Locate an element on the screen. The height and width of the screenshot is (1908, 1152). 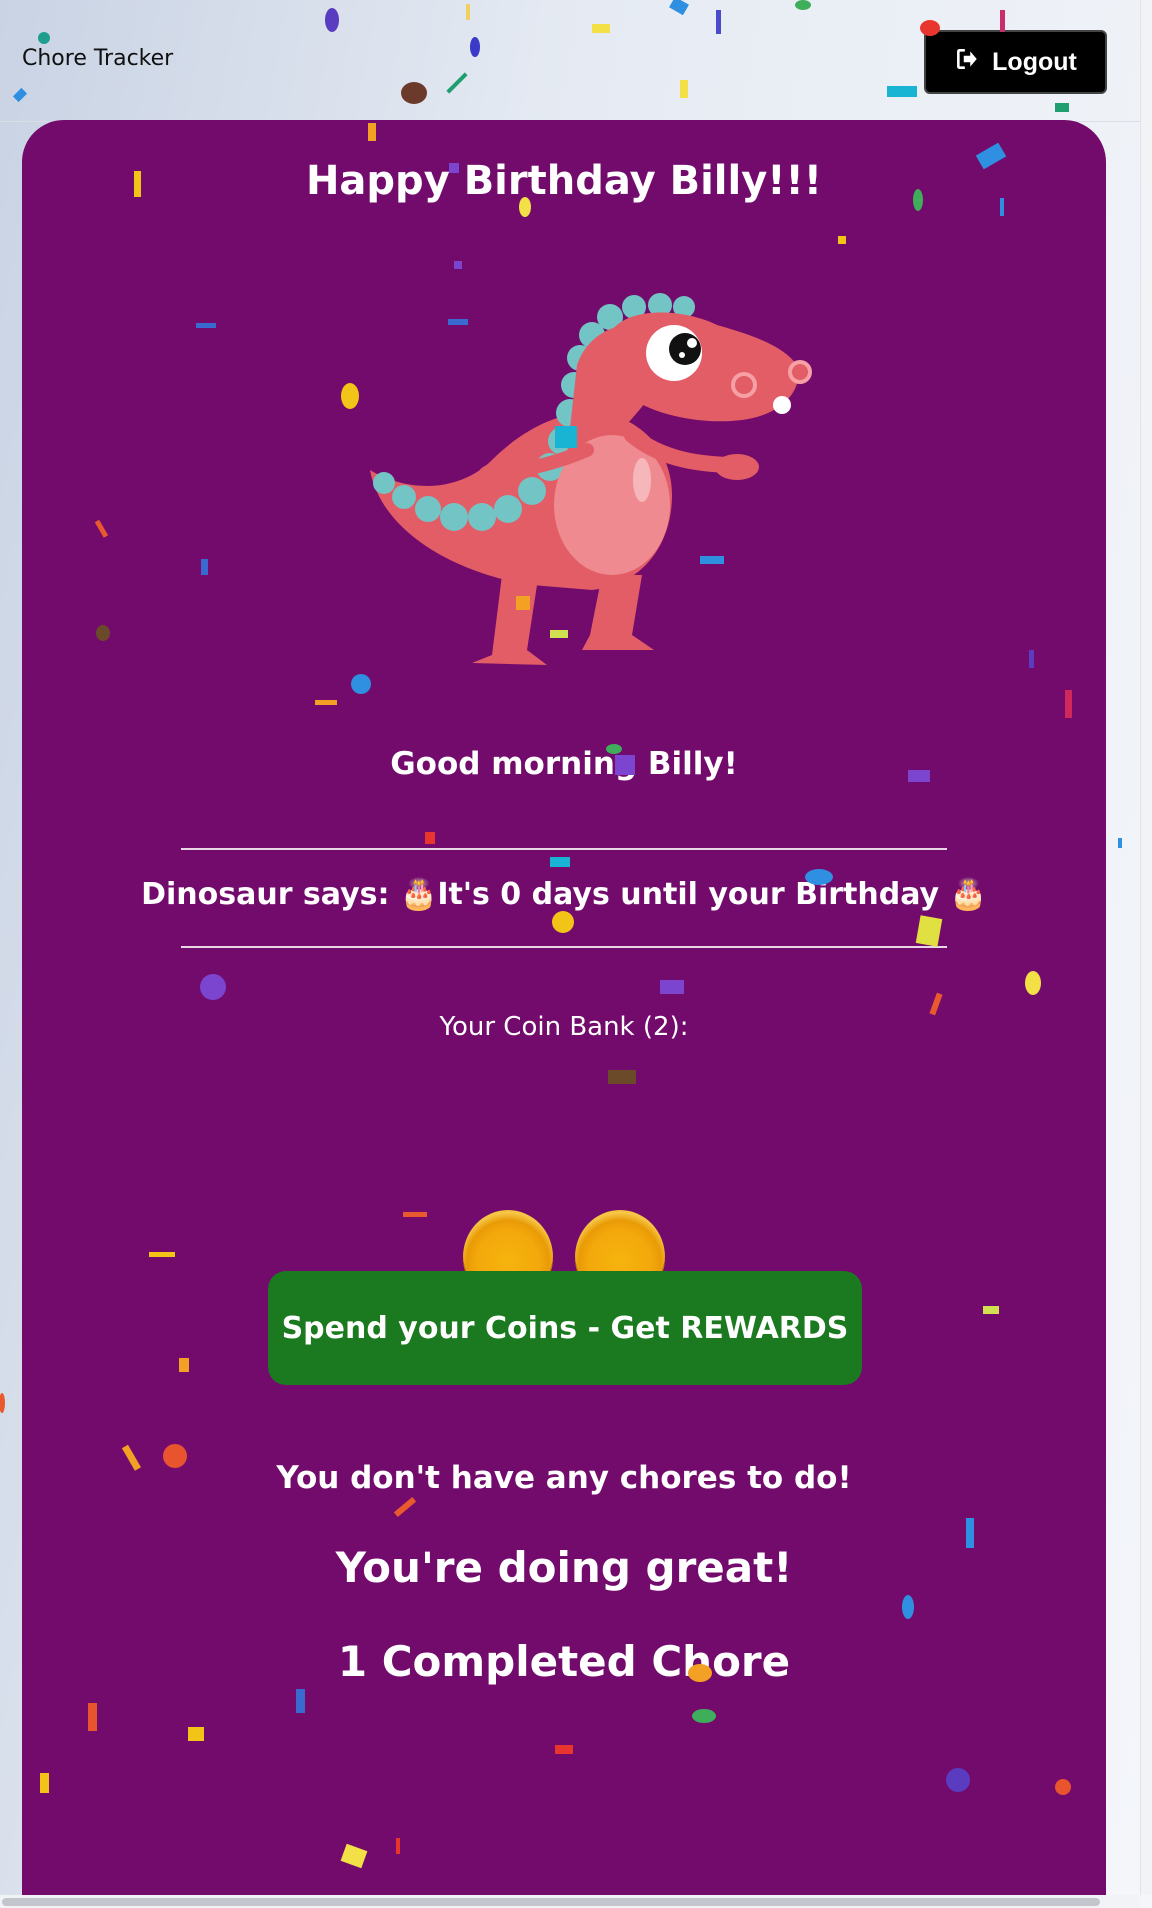
logout-icon is located at coordinates (967, 62).